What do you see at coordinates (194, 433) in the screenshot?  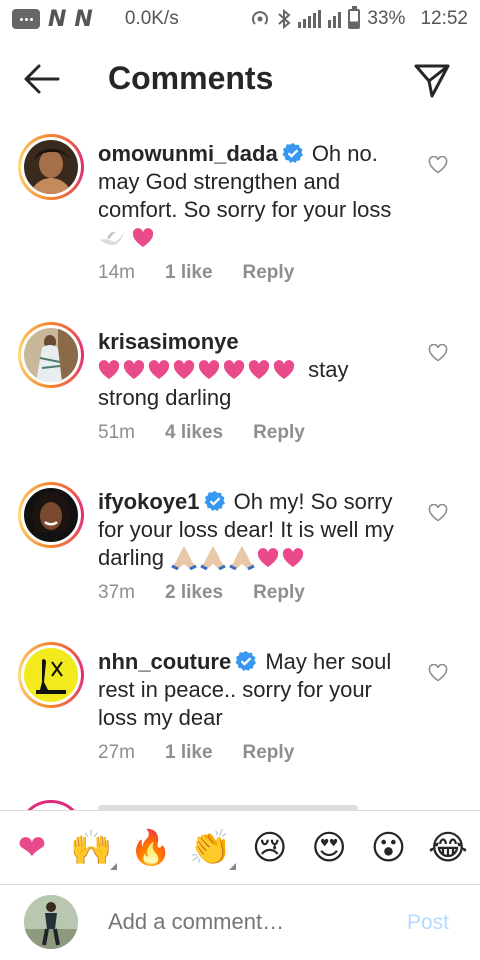 I see `comment-likes: 4 likes` at bounding box center [194, 433].